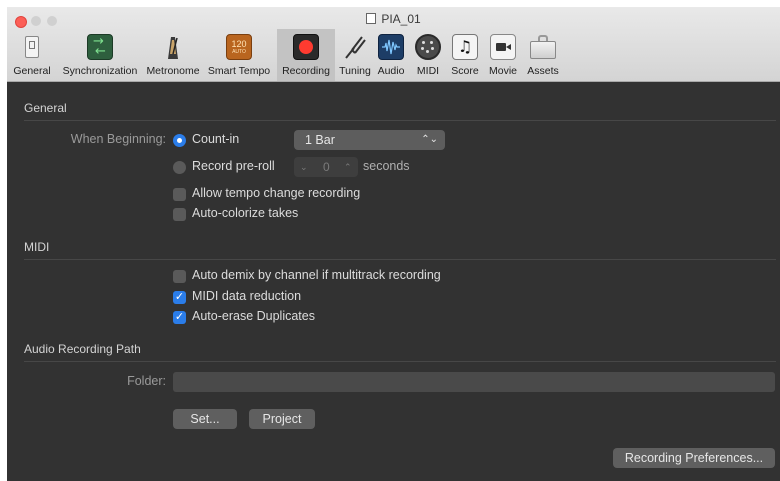 The image size is (780, 481). What do you see at coordinates (215, 139) in the screenshot?
I see `count-in-label: Count-in` at bounding box center [215, 139].